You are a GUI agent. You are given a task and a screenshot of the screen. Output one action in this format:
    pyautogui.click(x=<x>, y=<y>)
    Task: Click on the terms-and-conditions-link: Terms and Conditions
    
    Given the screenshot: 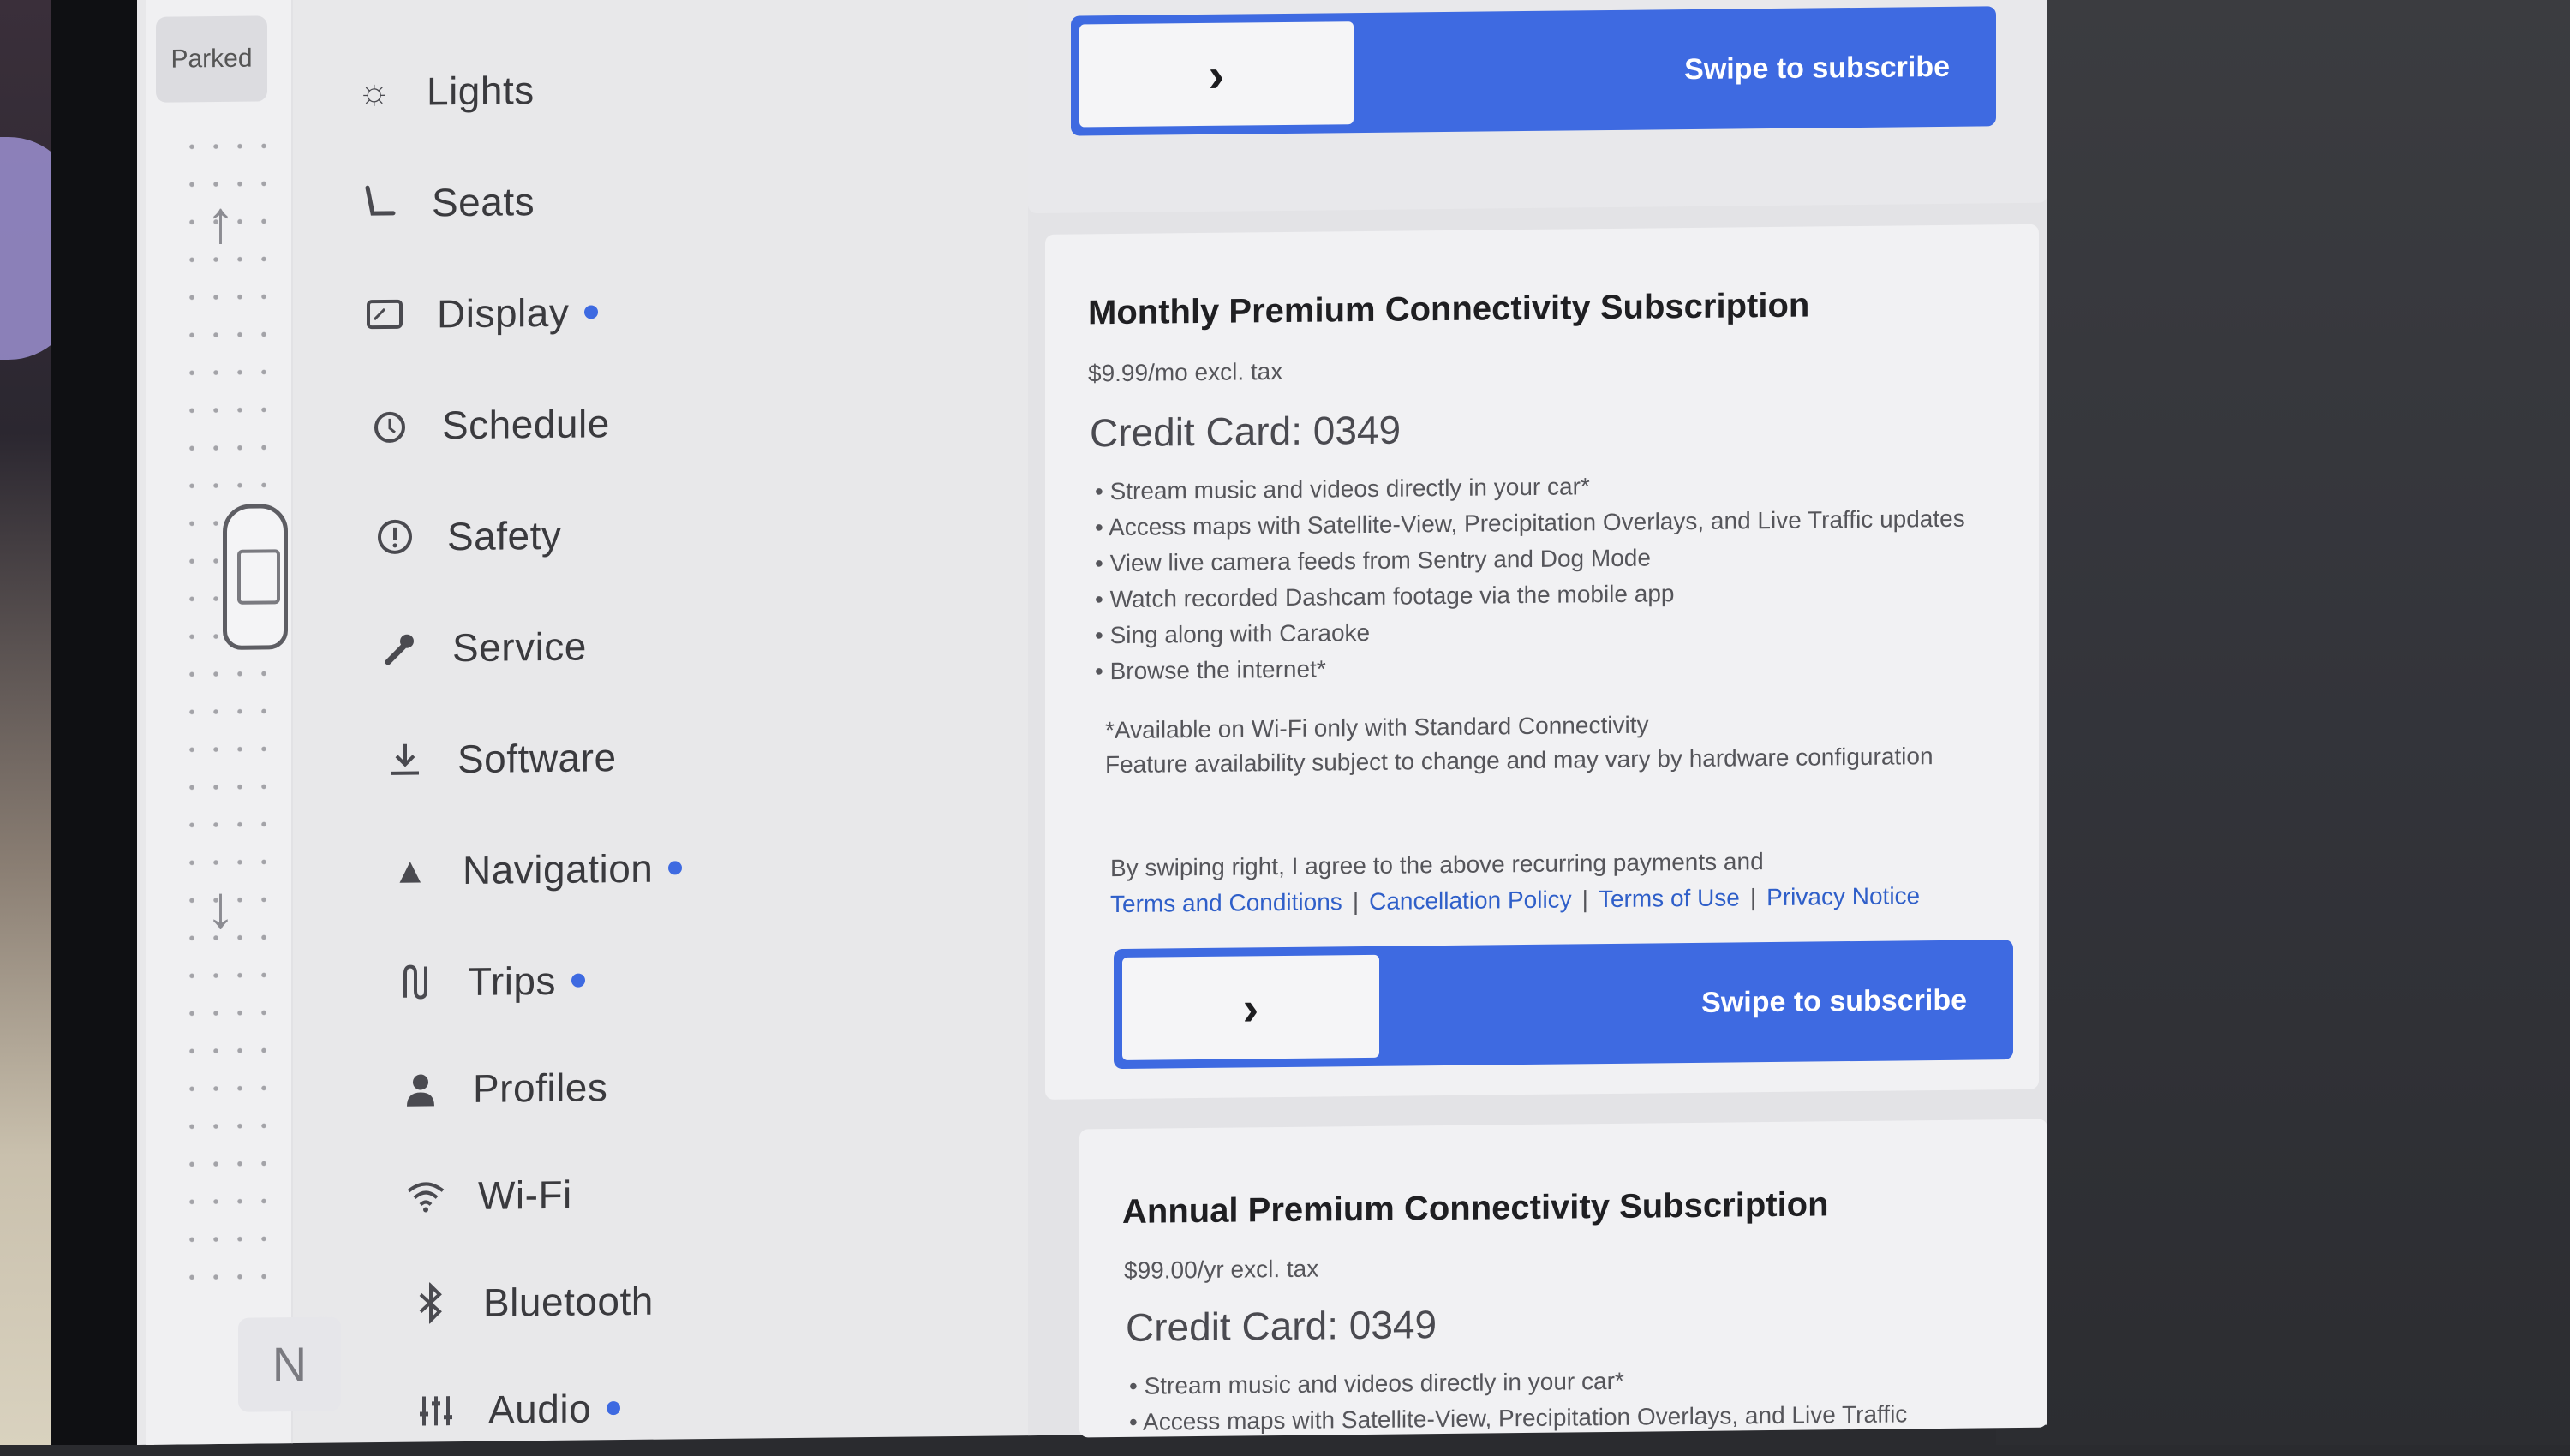 What is the action you would take?
    pyautogui.click(x=1226, y=903)
    